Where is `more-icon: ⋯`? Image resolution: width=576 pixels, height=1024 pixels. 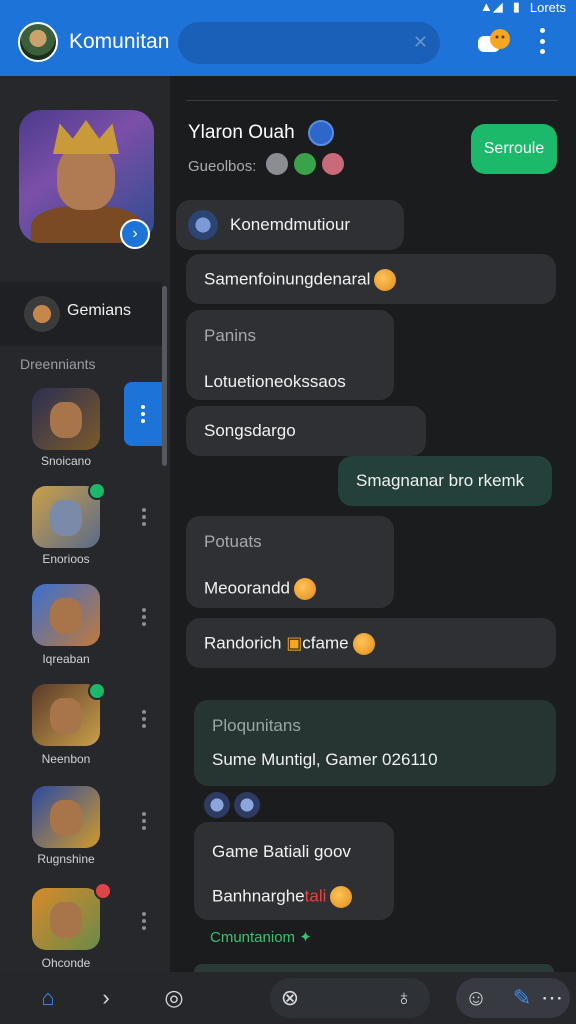
more-icon: ⋯ is located at coordinates (552, 998).